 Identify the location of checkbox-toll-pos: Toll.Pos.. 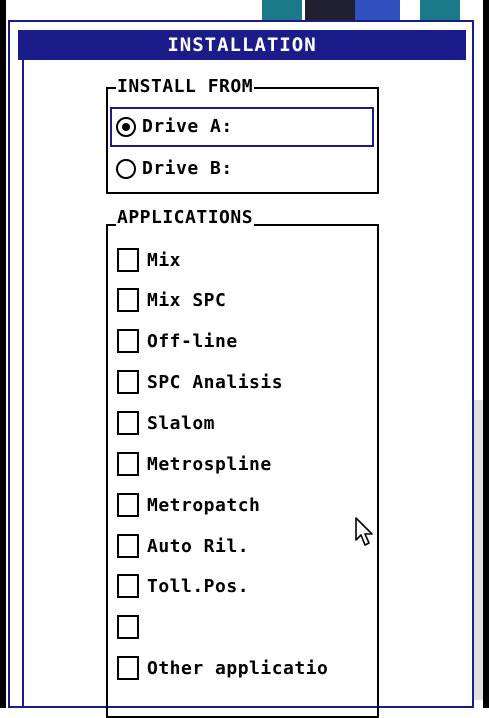
(183, 586).